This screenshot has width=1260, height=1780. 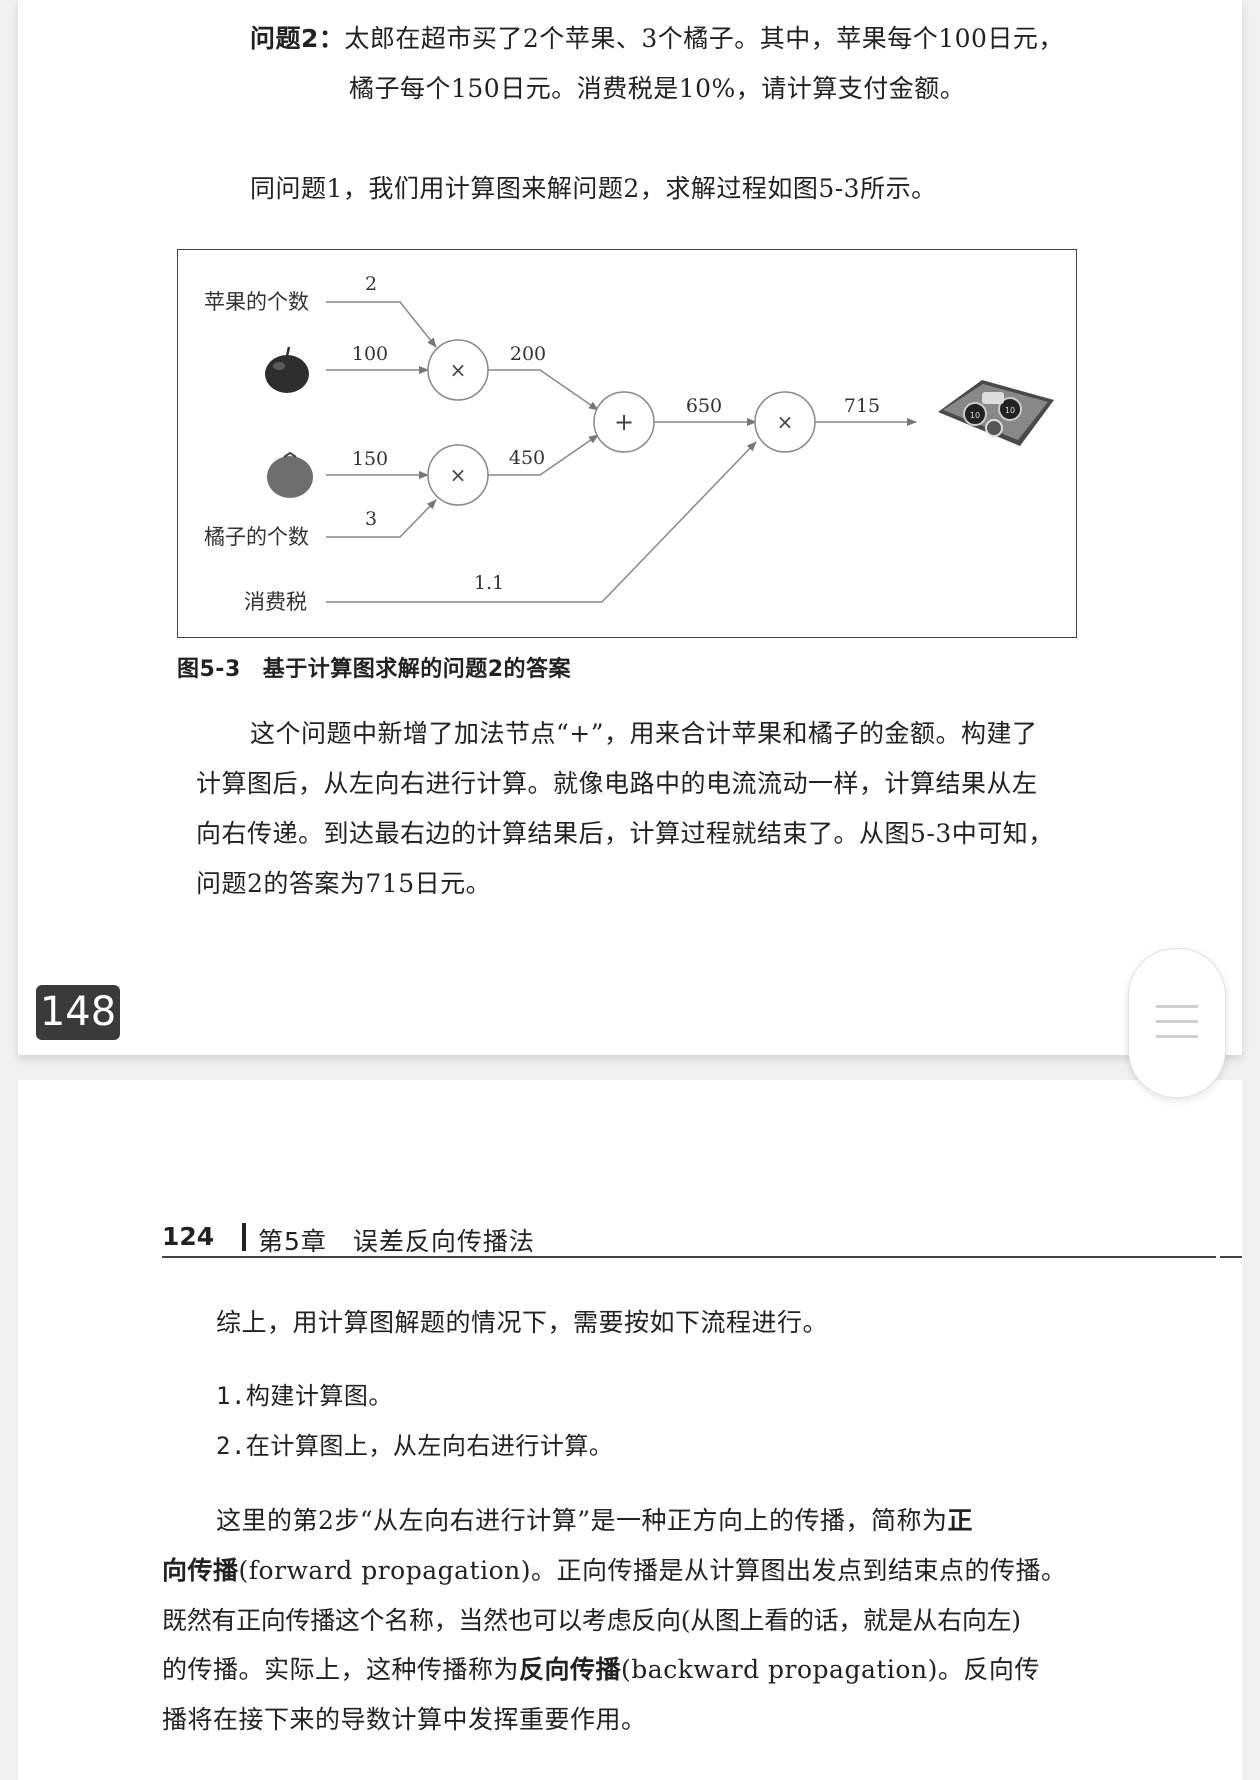 I want to click on value-apple-price: 100, so click(x=370, y=354).